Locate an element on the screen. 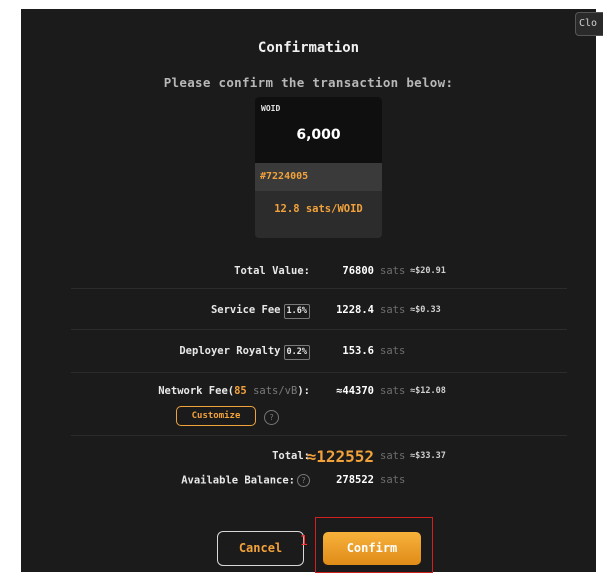 Image resolution: width=603 pixels, height=573 pixels. token-card: WOID 6,000 #7224005 12.8 sats/WOID is located at coordinates (318, 167).